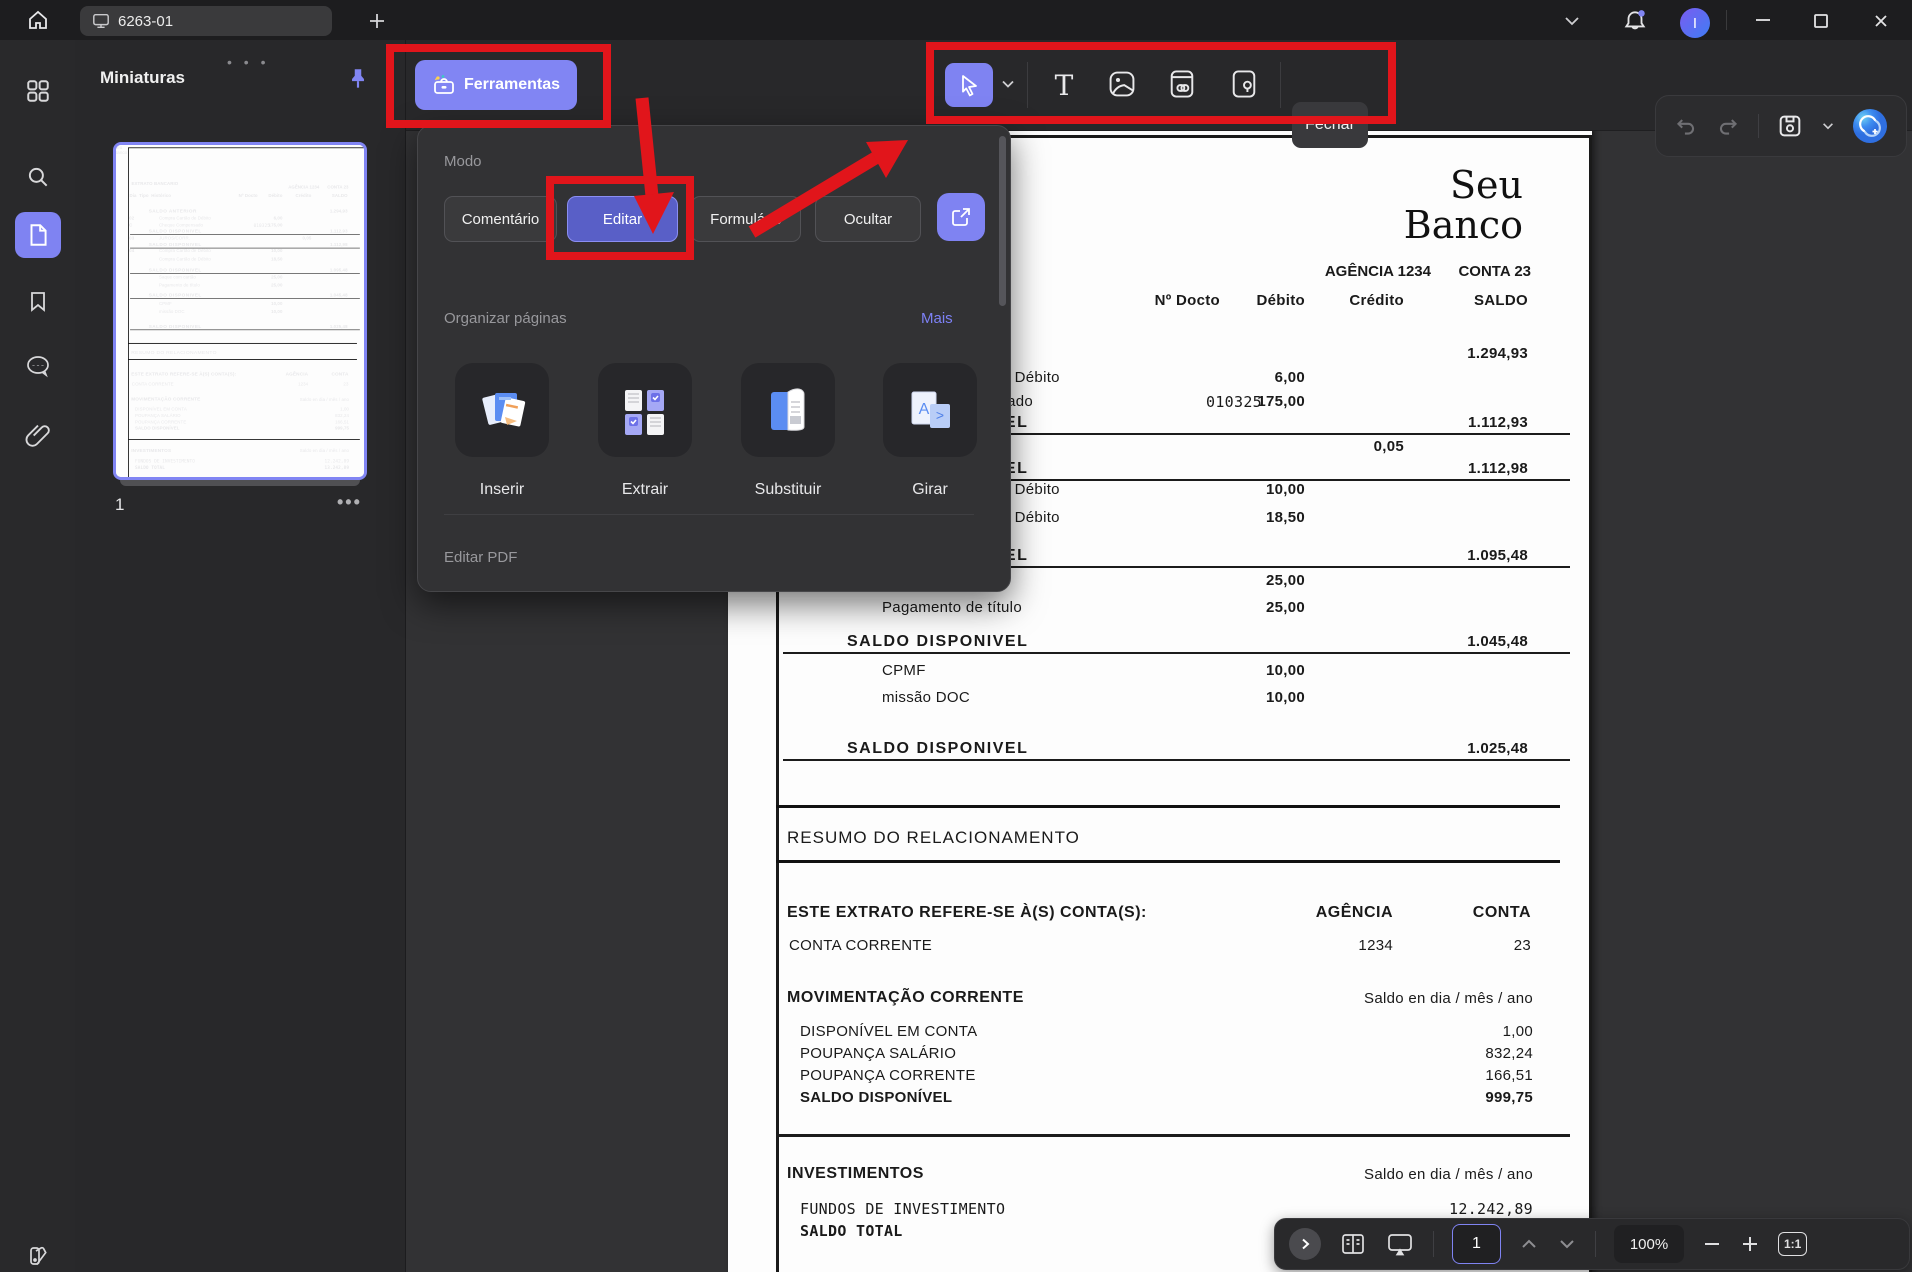 The image size is (1912, 1272). I want to click on next-page-button, so click(1567, 1244).